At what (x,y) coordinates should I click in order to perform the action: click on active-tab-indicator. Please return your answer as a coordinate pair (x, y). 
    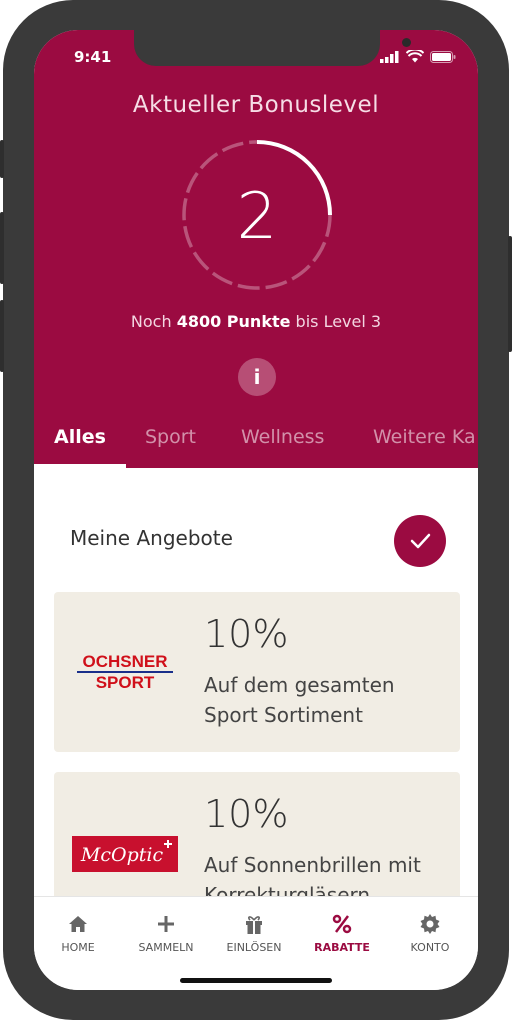
    Looking at the image, I should click on (80, 466).